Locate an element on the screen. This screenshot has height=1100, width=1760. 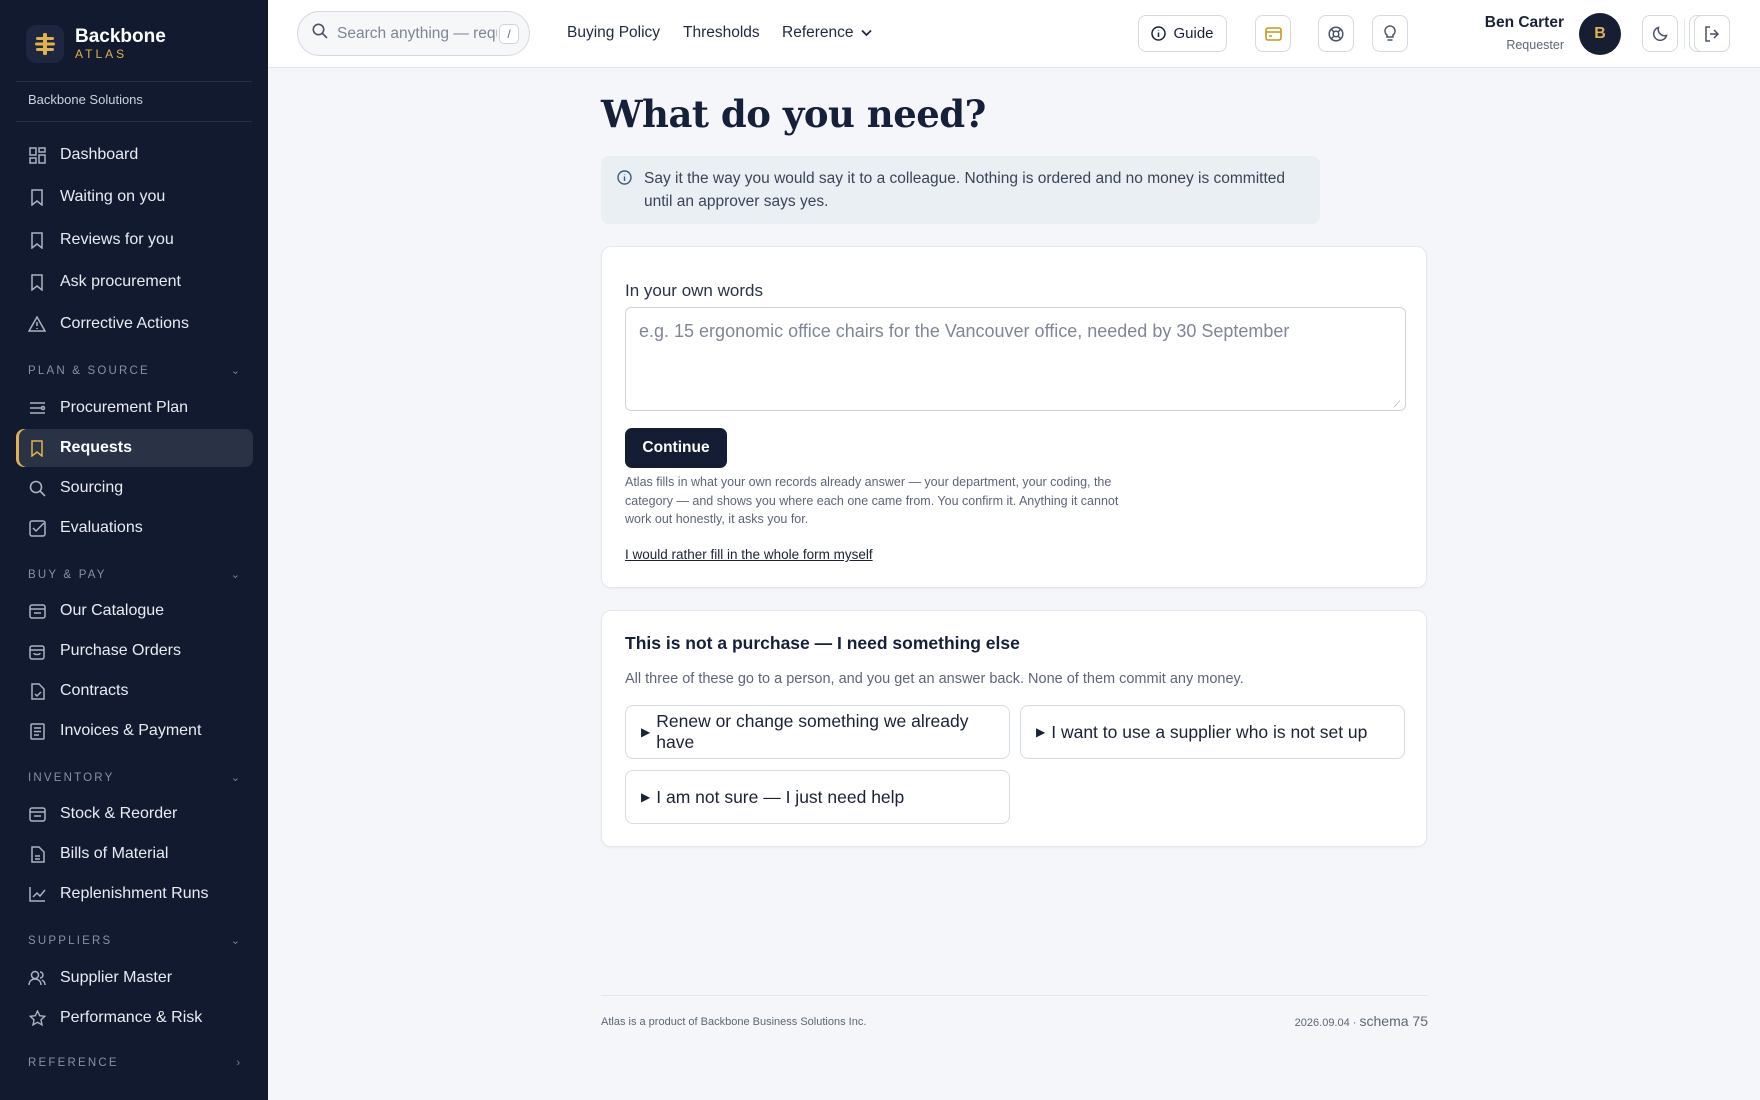
wallet-button is located at coordinates (1273, 33).